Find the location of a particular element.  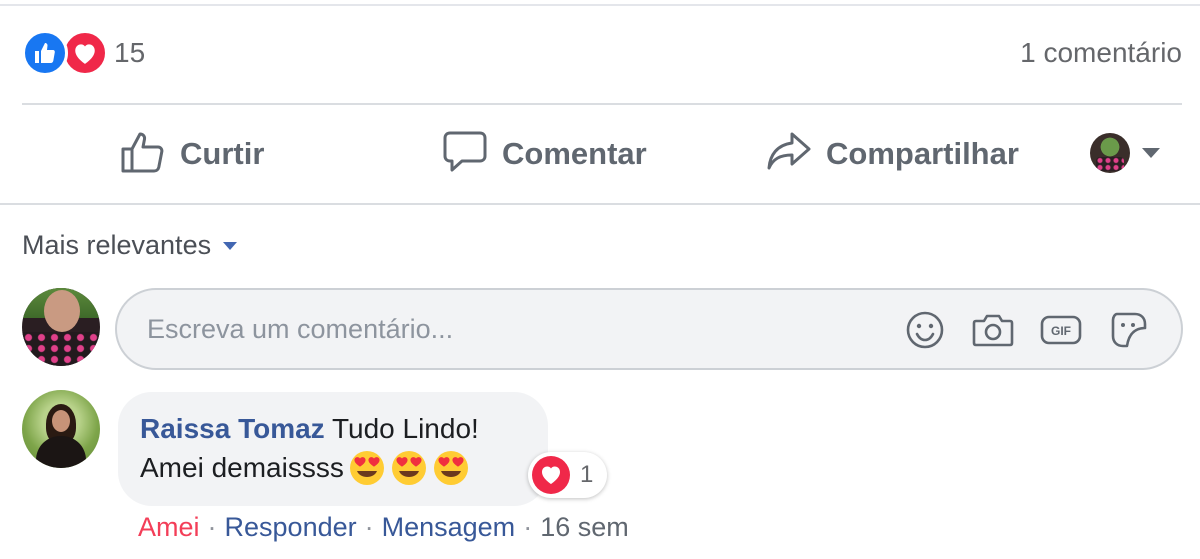

comment-second-line: Amei demaissss is located at coordinates (333, 468).